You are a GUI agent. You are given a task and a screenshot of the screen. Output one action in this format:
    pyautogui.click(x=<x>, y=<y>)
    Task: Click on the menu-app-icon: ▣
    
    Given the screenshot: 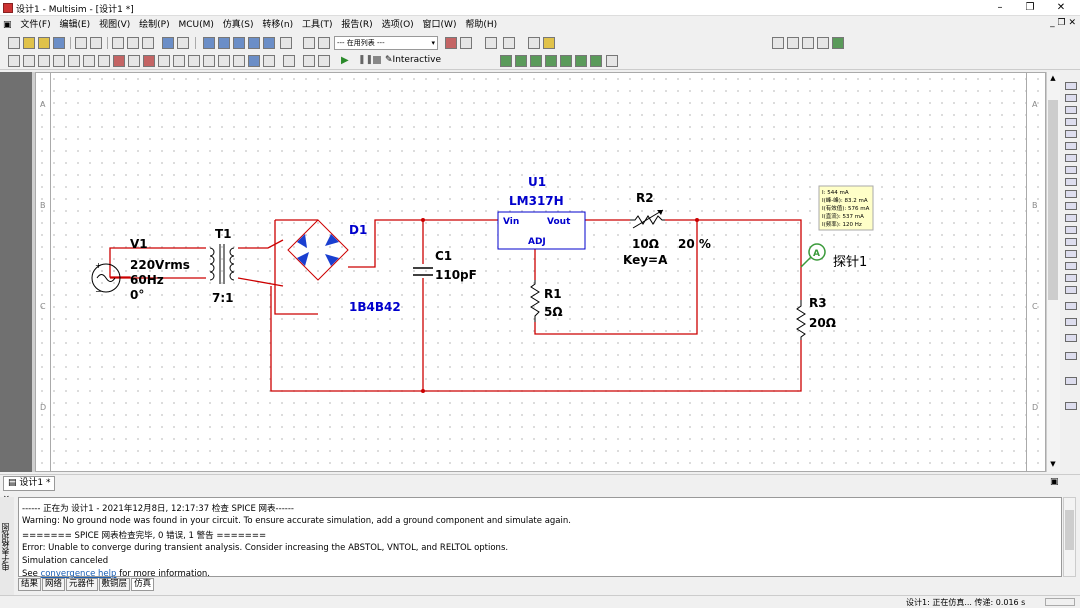 What is the action you would take?
    pyautogui.click(x=7, y=25)
    